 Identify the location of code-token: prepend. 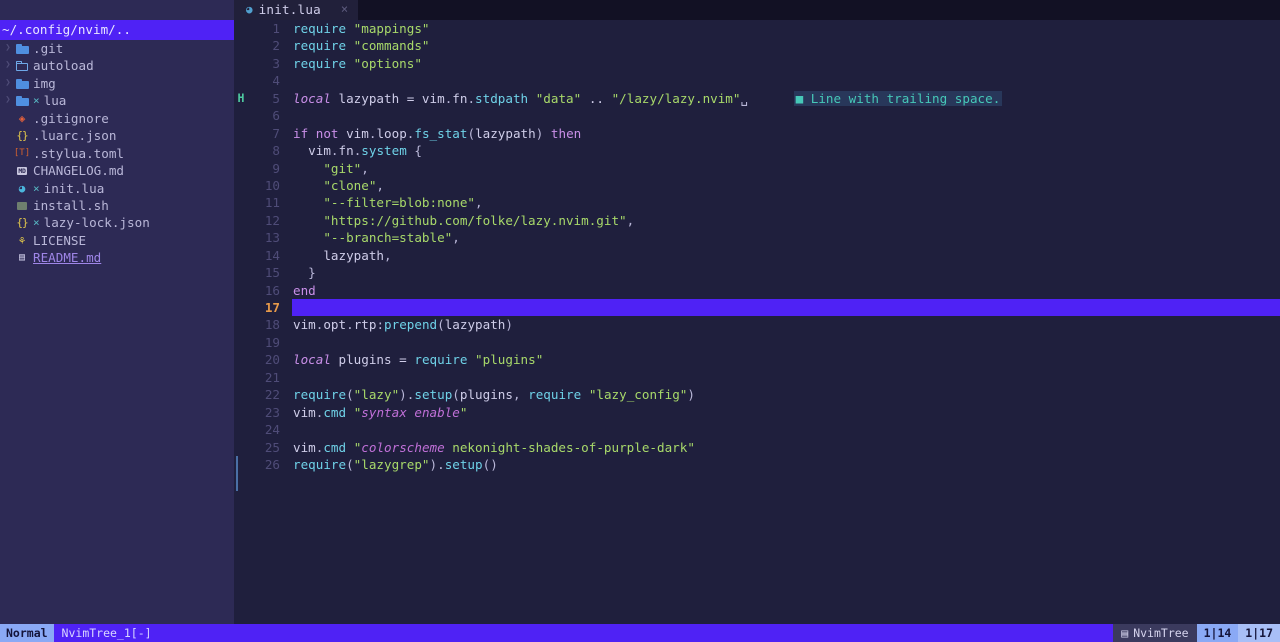
(411, 325).